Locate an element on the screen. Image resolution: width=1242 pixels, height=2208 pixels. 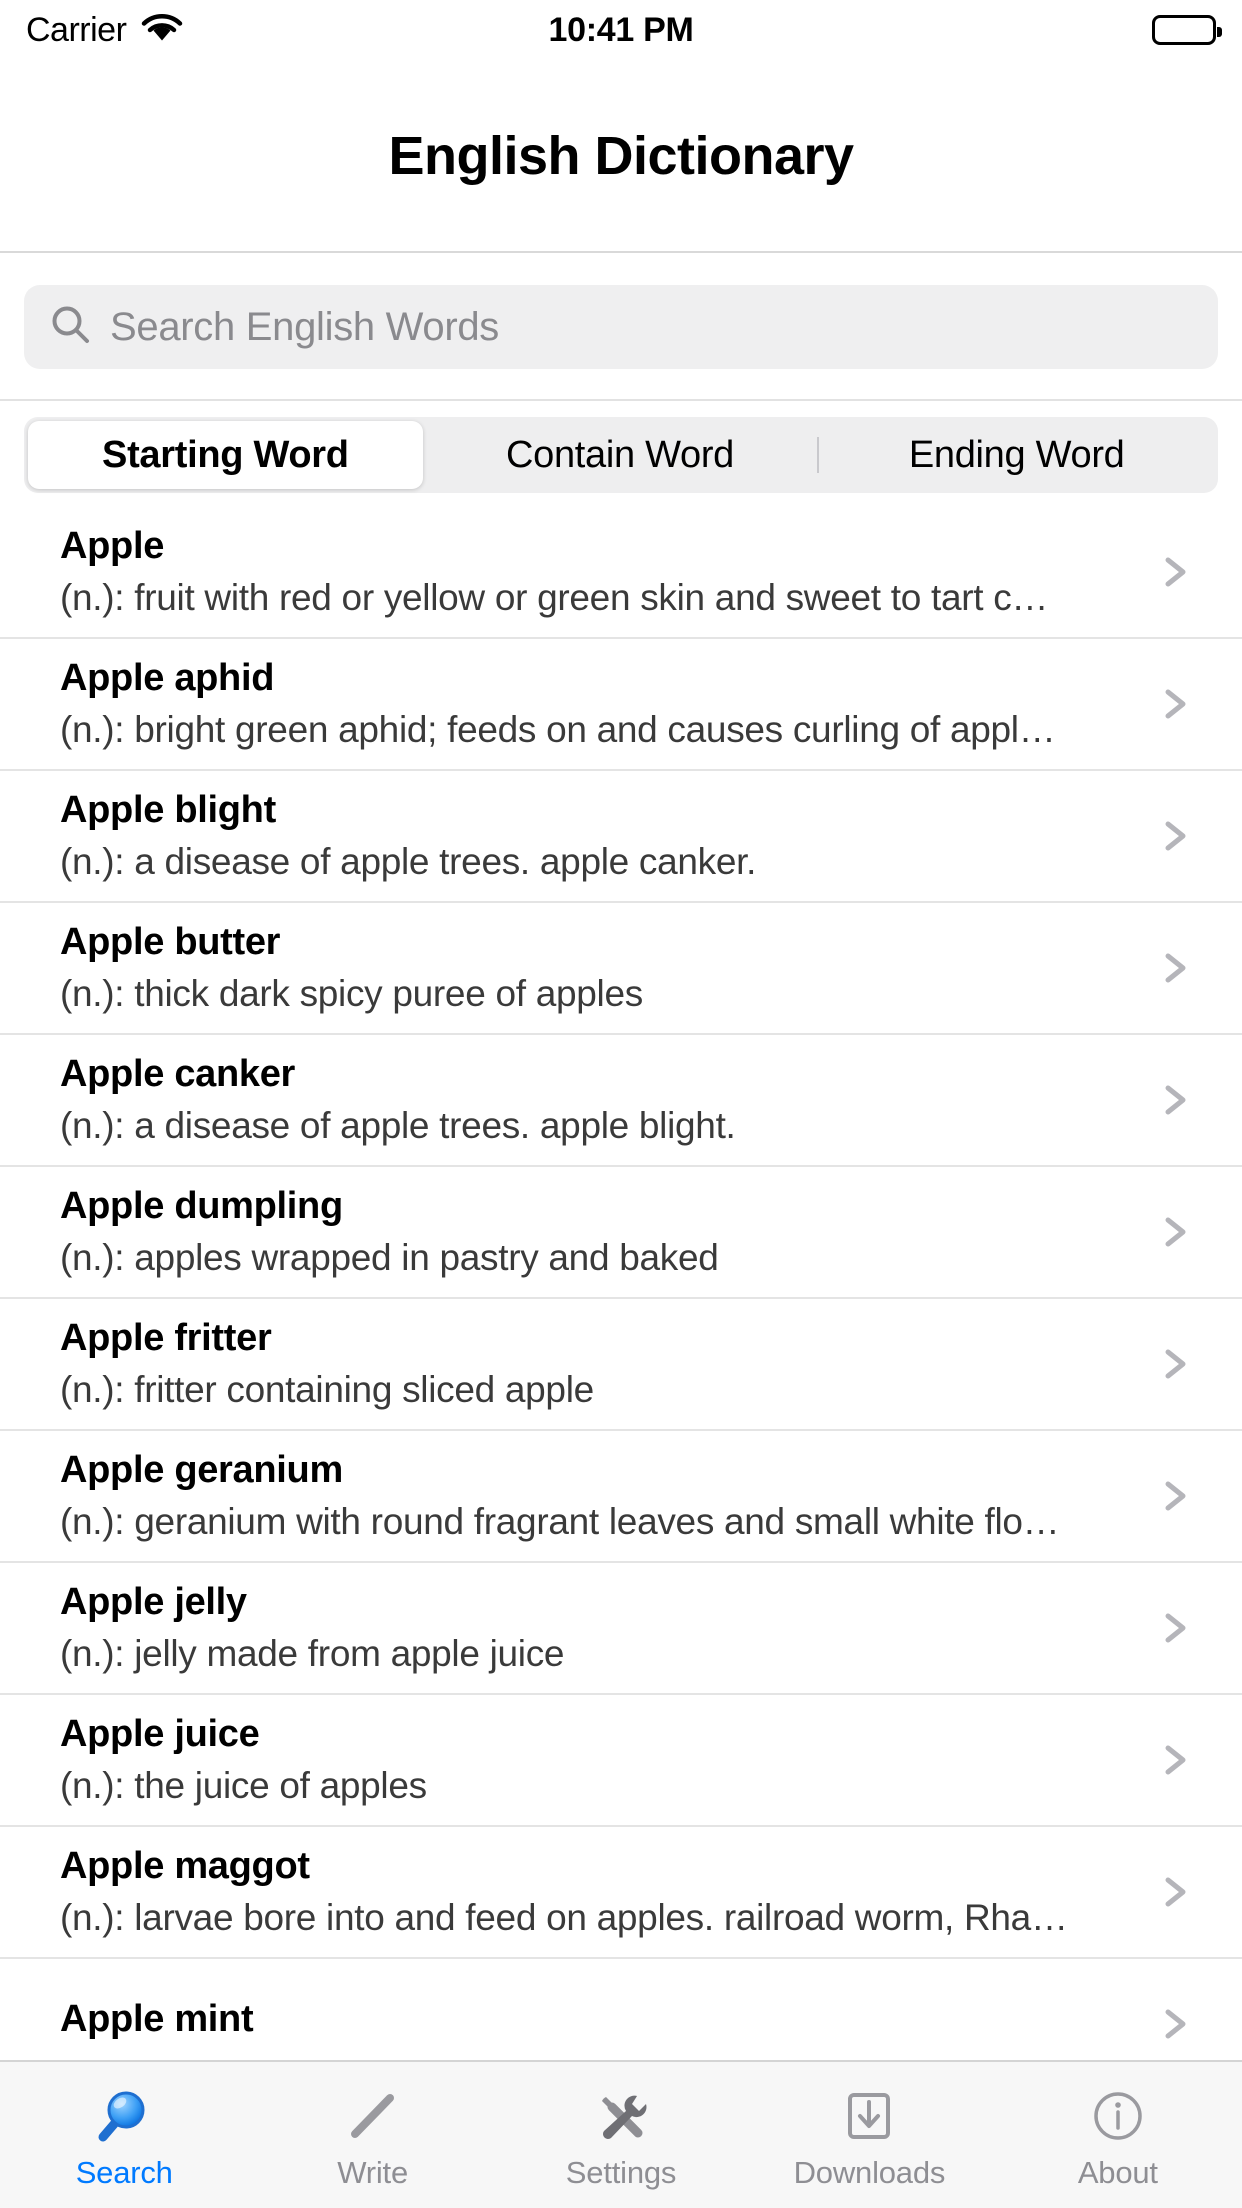
tab-search: Search is located at coordinates (124, 2135).